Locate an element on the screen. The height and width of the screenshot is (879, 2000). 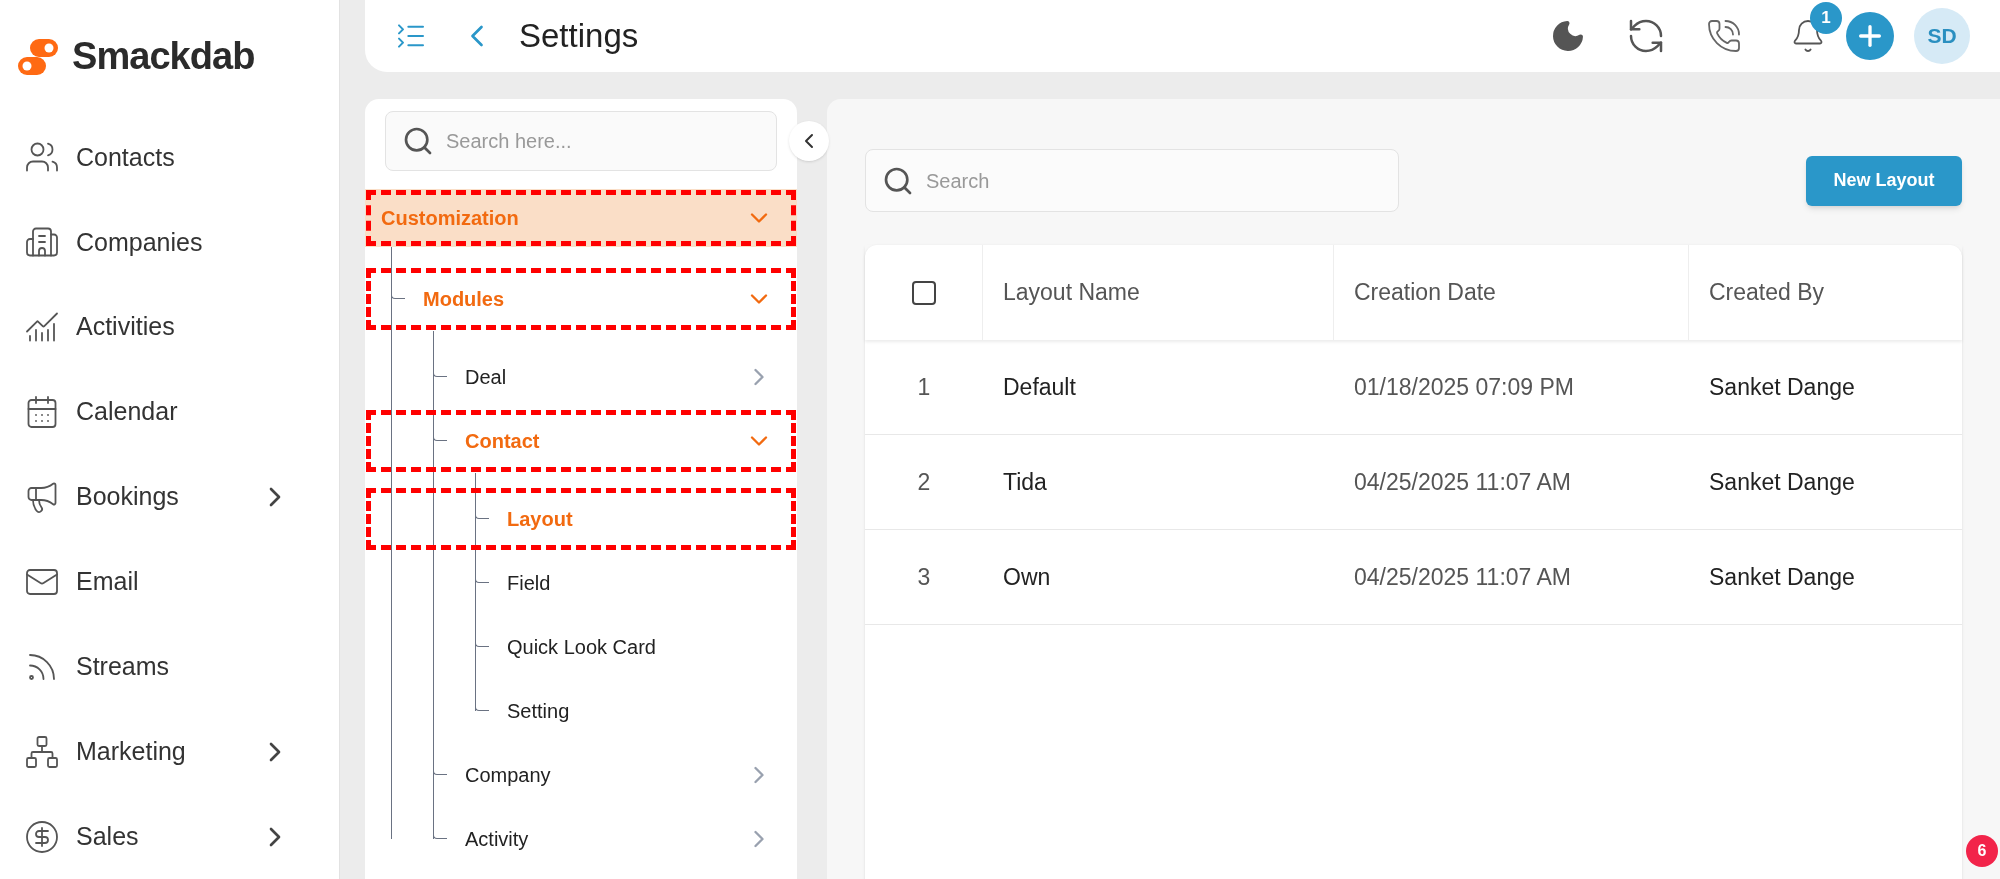
network-icon is located at coordinates (42, 751).